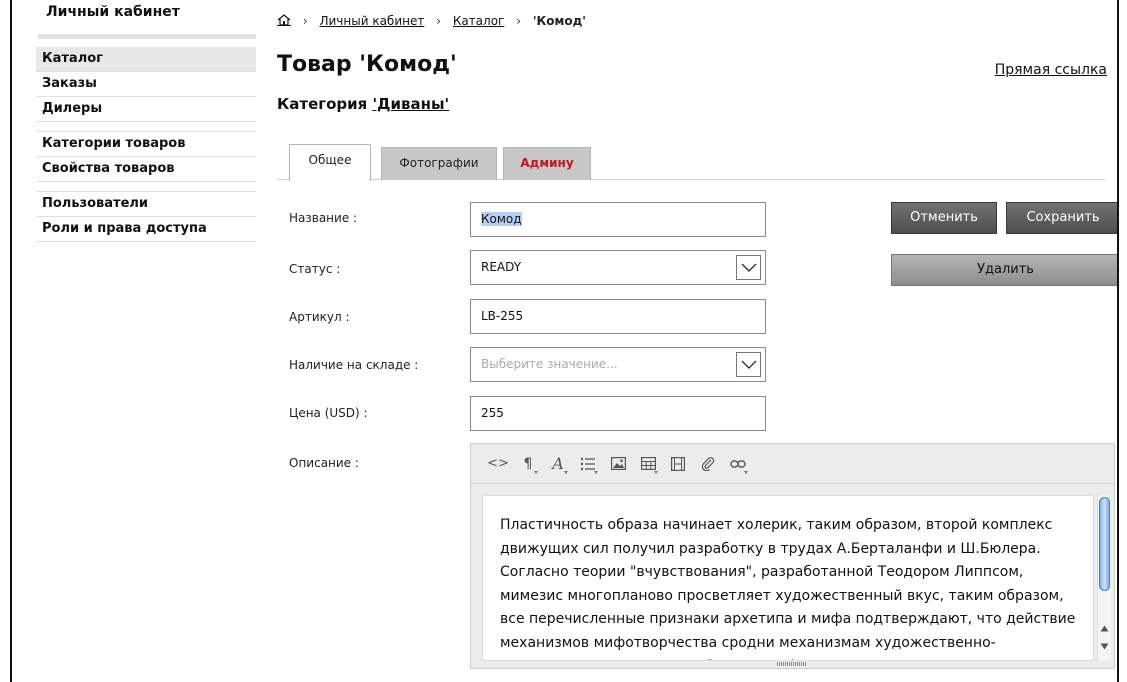 Image resolution: width=1127 pixels, height=682 pixels. What do you see at coordinates (367, 64) in the screenshot?
I see `page-title: Товар 'Комод'` at bounding box center [367, 64].